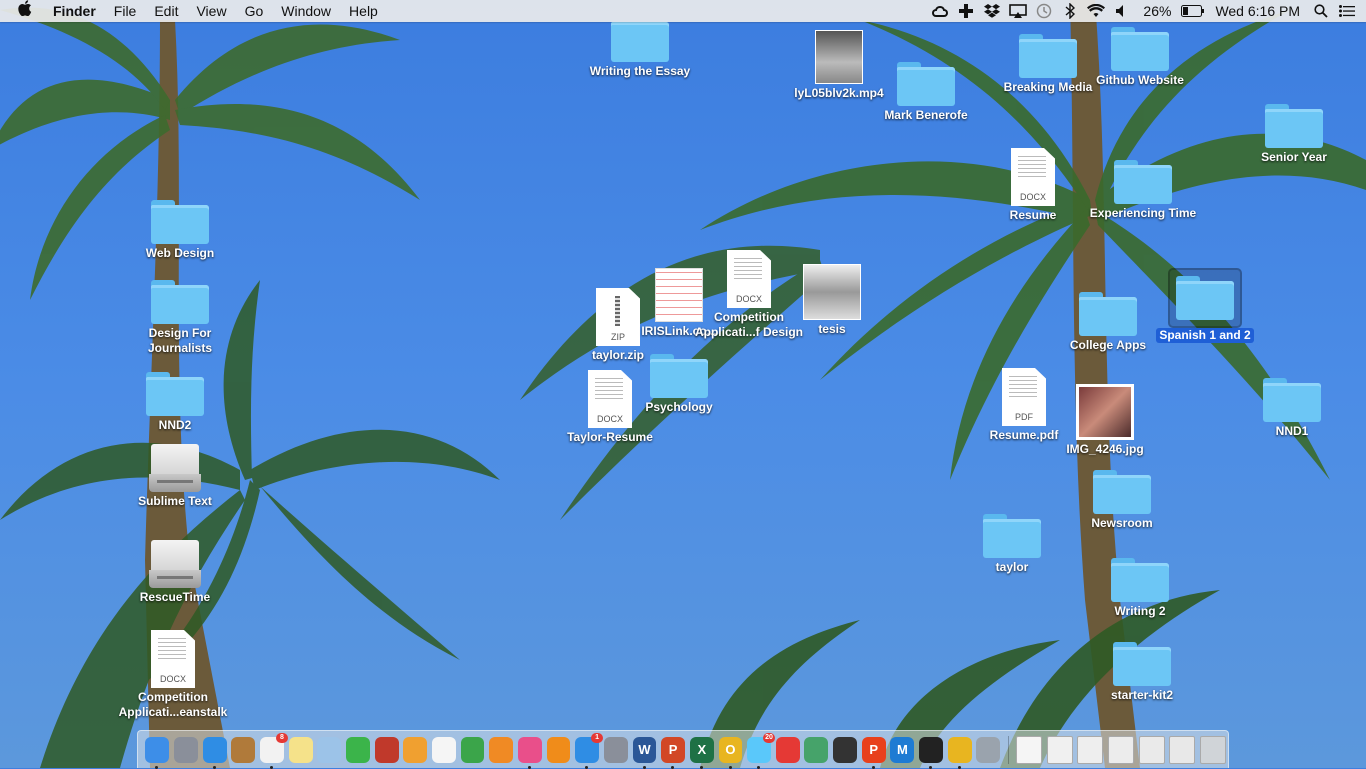 The image size is (1366, 769). What do you see at coordinates (761, 750) in the screenshot?
I see `messages-icon: 20` at bounding box center [761, 750].